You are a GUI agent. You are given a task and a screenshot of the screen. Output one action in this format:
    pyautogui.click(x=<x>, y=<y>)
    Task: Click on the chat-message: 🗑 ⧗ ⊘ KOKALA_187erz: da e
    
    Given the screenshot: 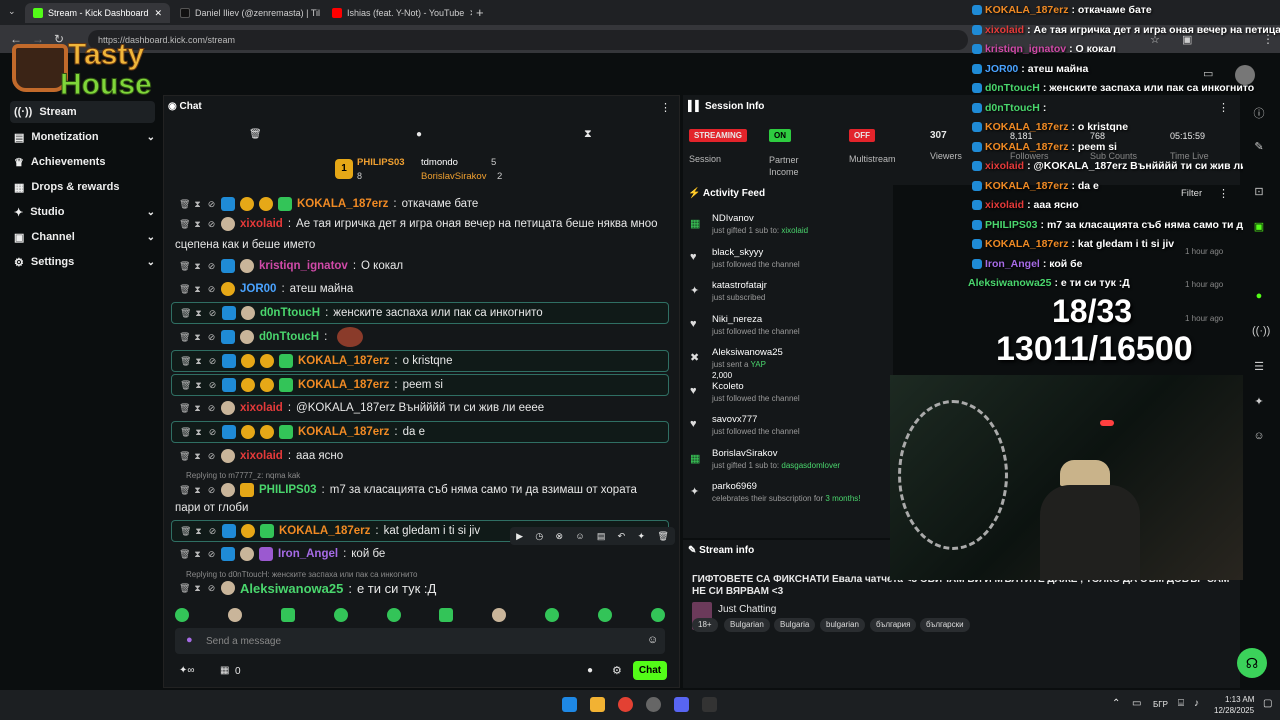 What is the action you would take?
    pyautogui.click(x=420, y=432)
    